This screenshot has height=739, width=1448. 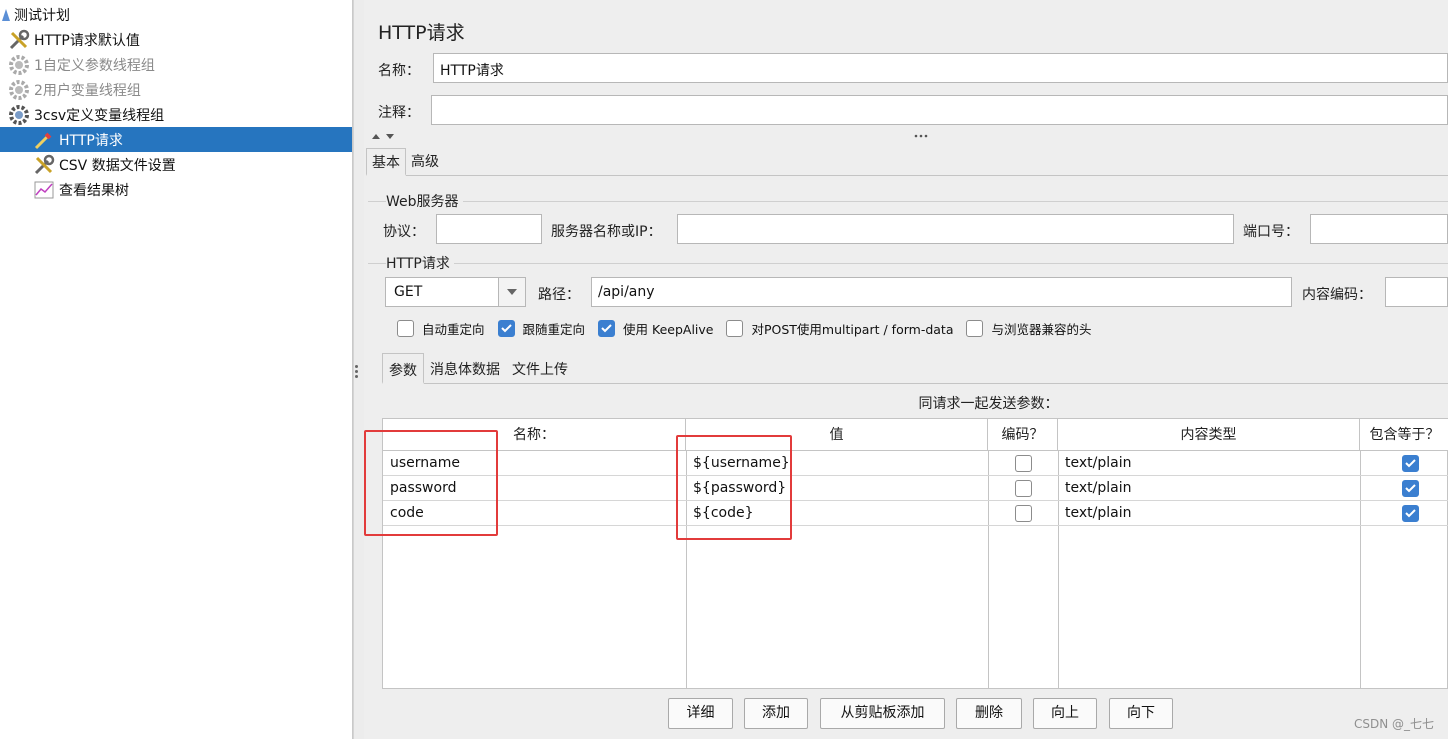 I want to click on tree-item-label: 1自定义参数线程组, so click(x=94, y=65).